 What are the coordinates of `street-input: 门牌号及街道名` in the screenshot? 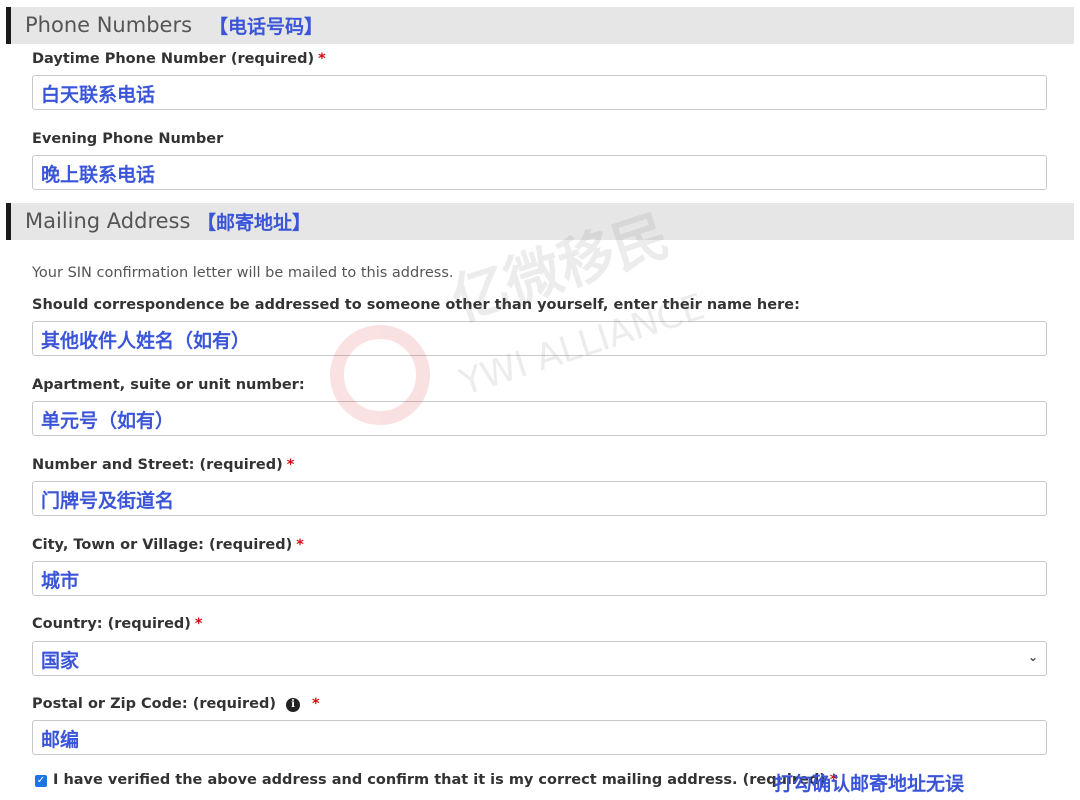 It's located at (539, 498).